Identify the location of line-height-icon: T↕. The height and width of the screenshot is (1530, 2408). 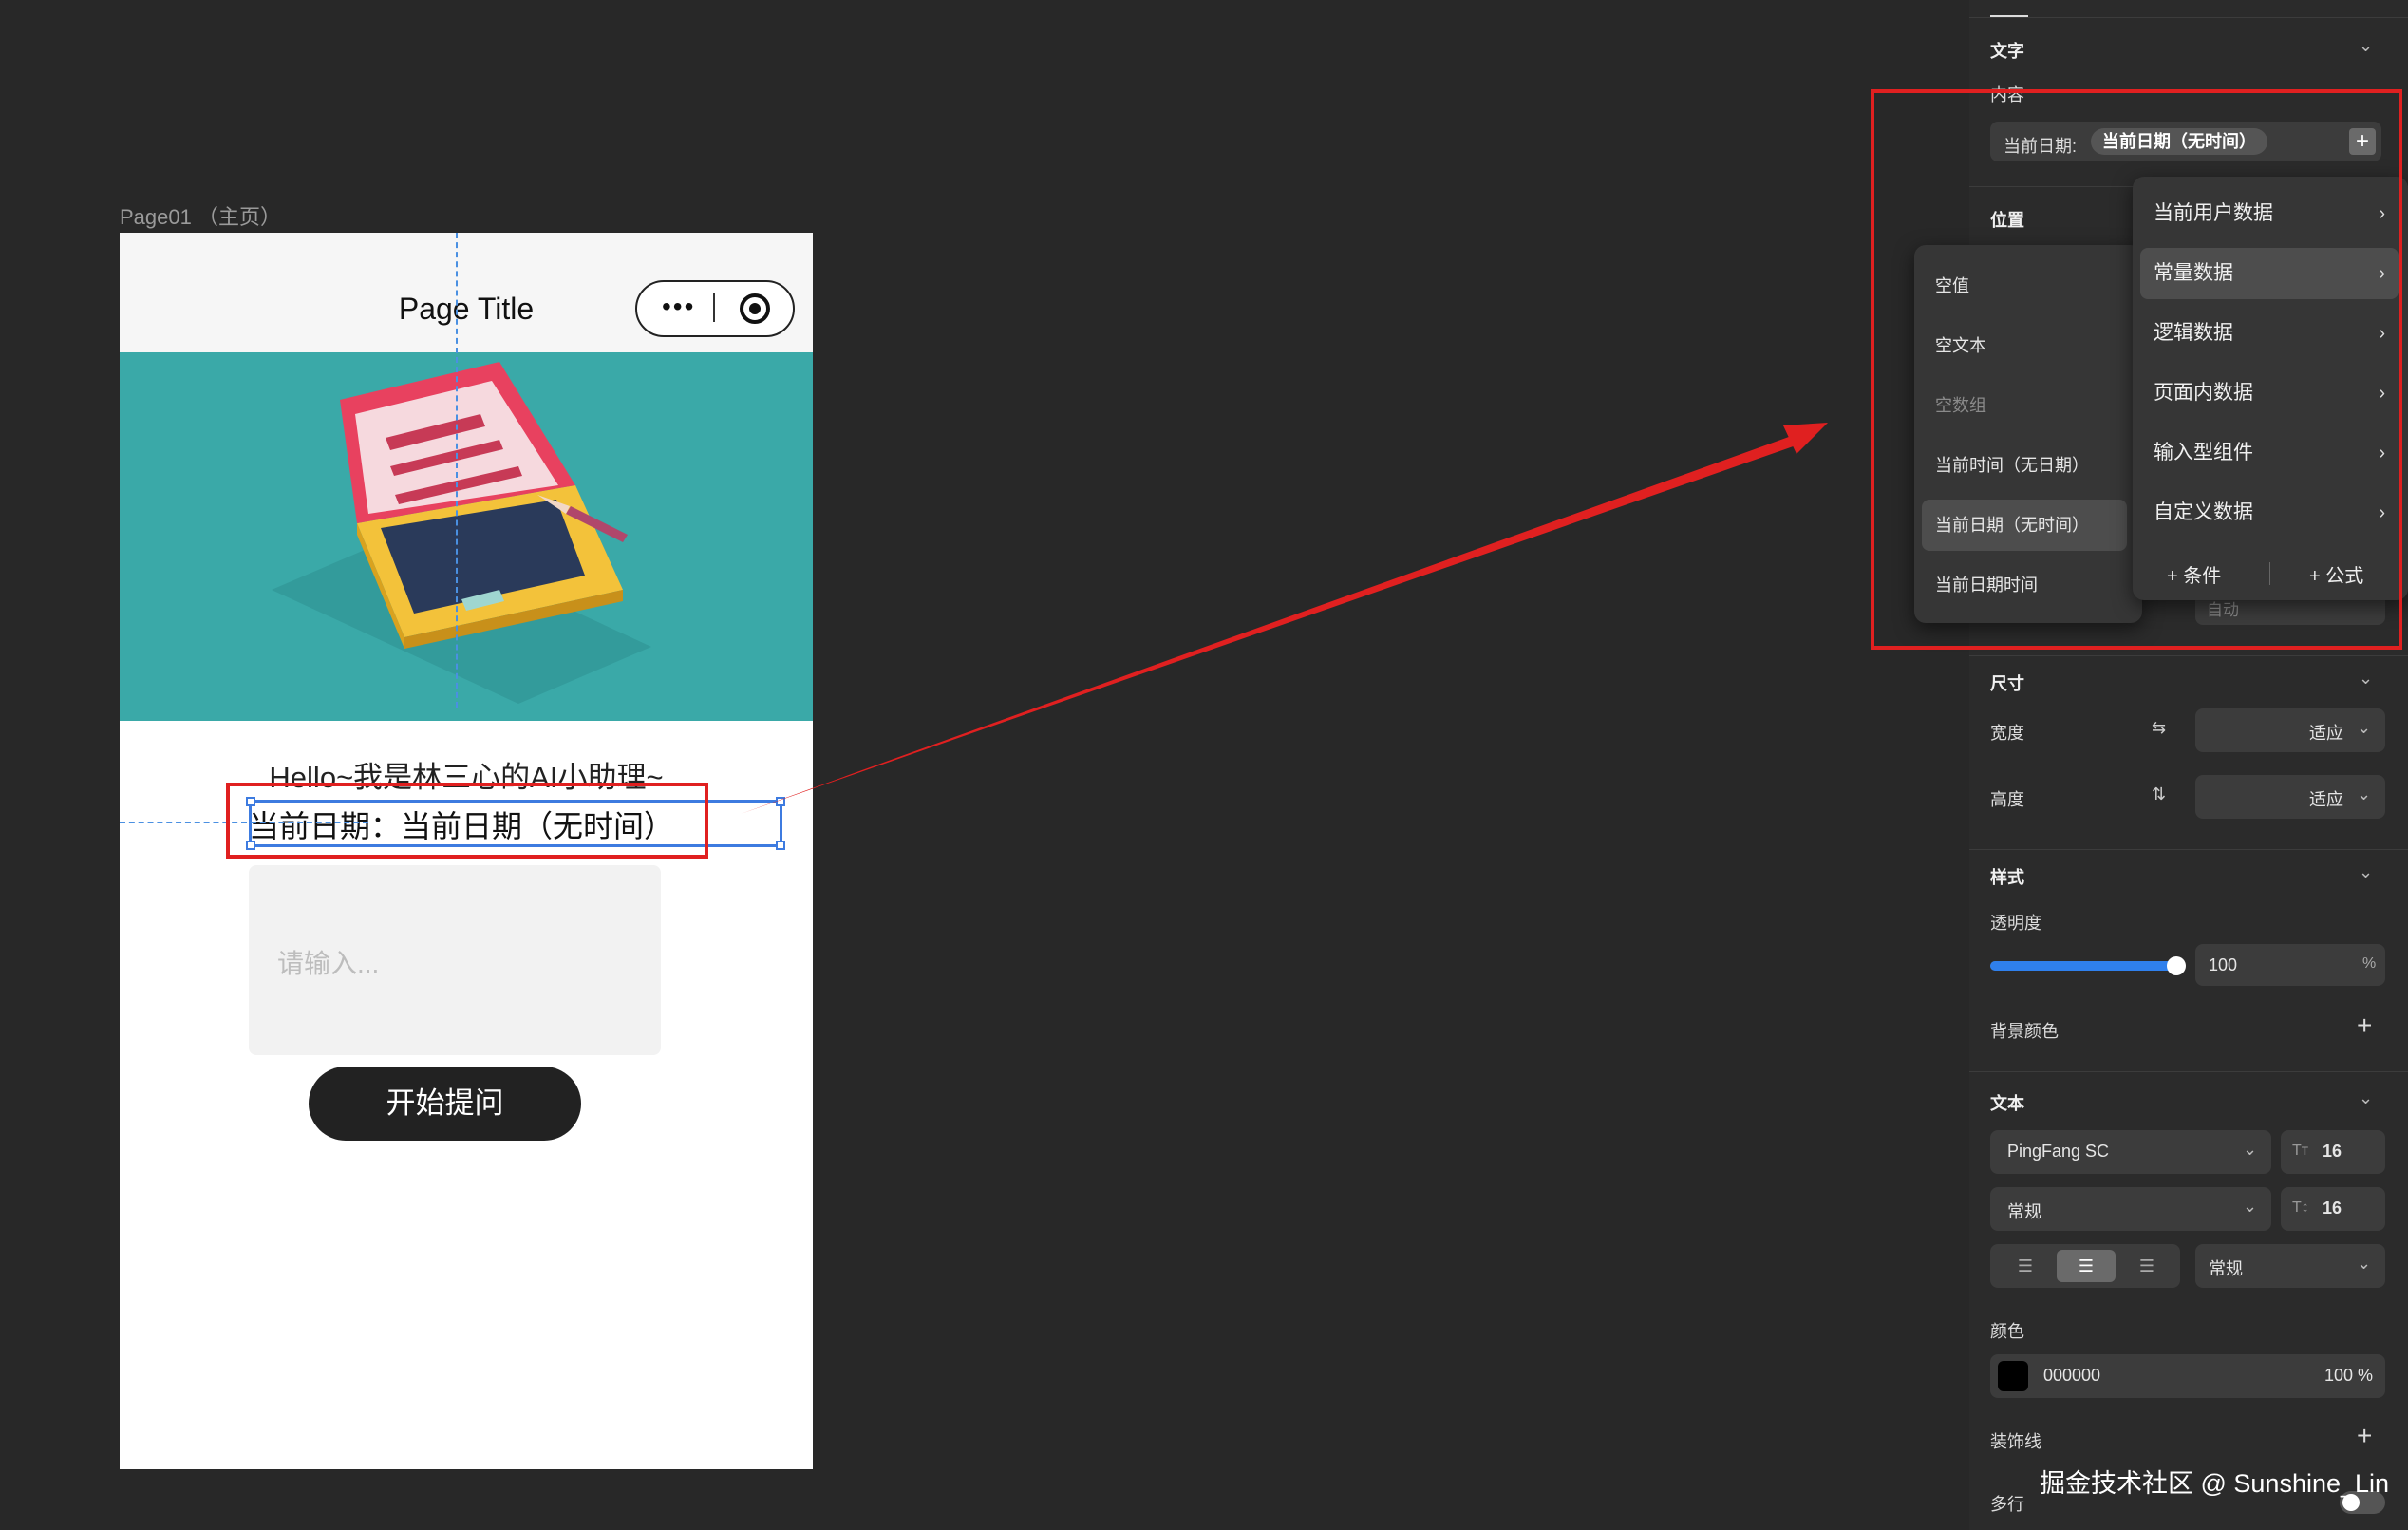
(2300, 1207).